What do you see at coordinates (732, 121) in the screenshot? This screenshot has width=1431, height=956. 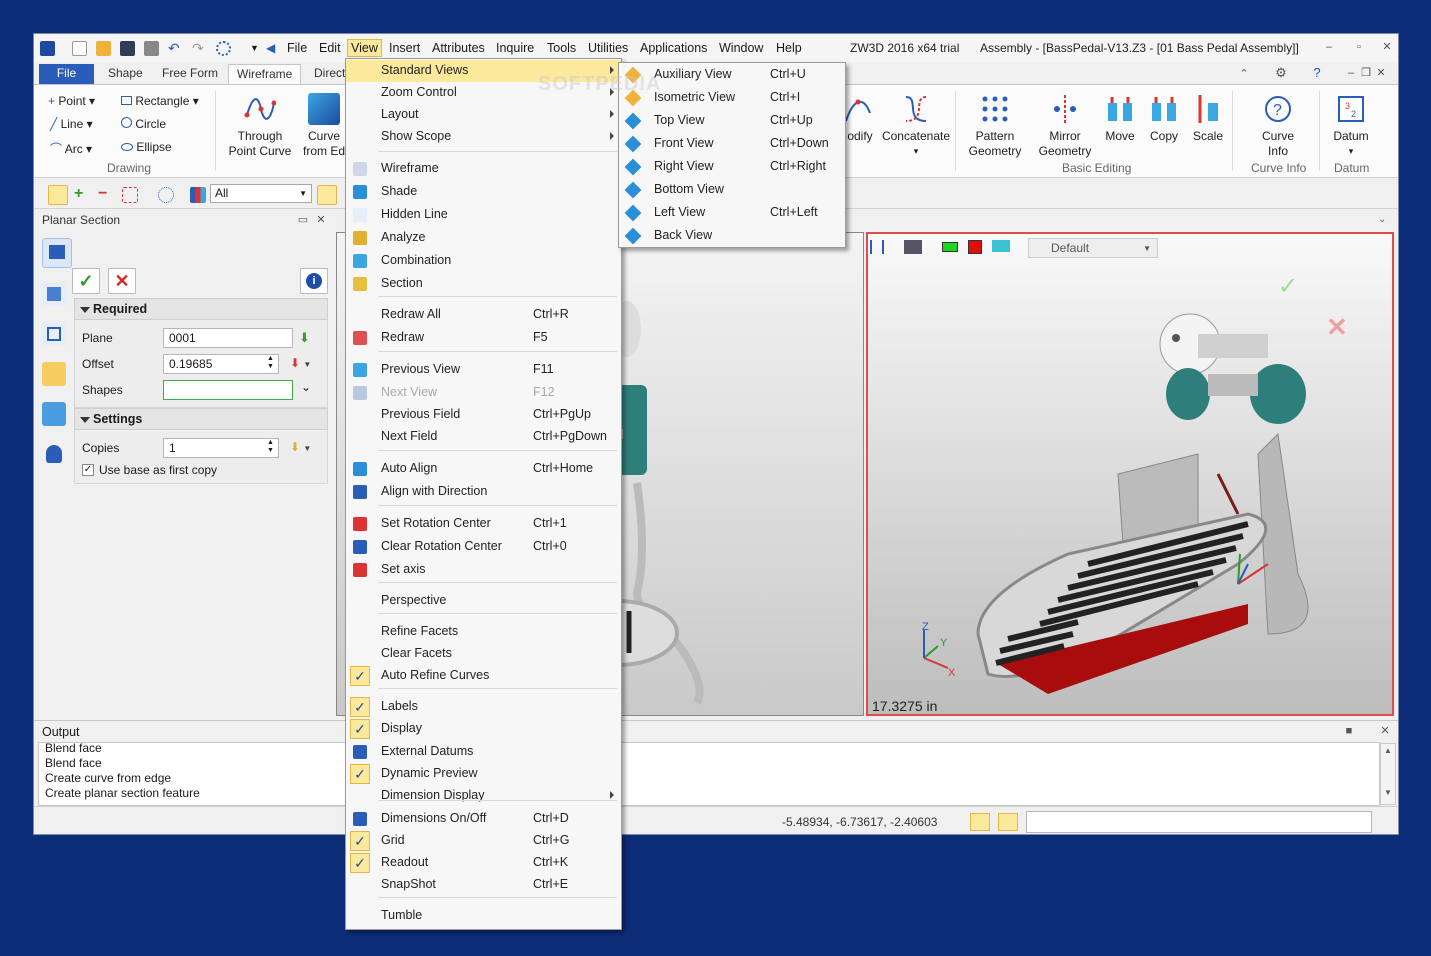 I see `standard-view-top-view: Top View Ctrl+Up` at bounding box center [732, 121].